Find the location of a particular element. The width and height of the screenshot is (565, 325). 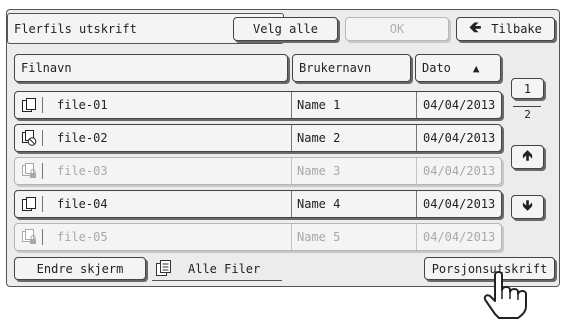

file-name-cell: file-02 is located at coordinates (153, 138).